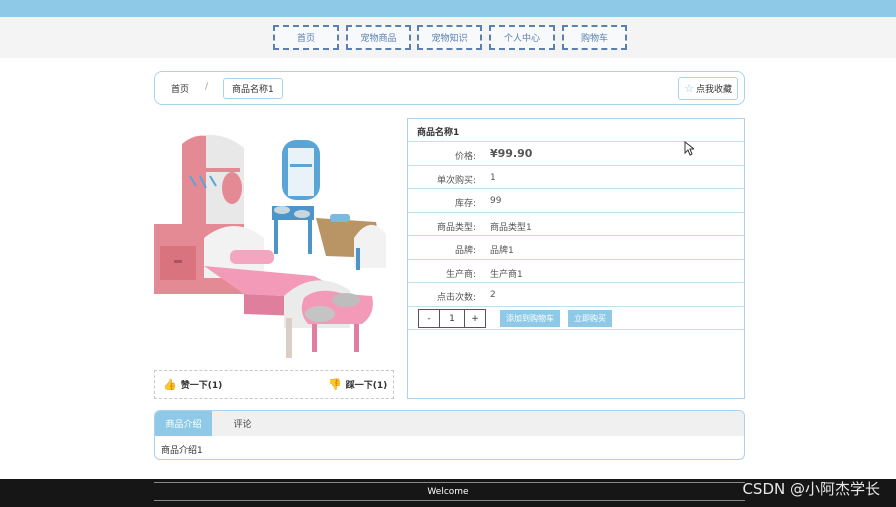 The height and width of the screenshot is (507, 896). I want to click on csdn-watermark: CSDN @小阿杰学长, so click(811, 489).